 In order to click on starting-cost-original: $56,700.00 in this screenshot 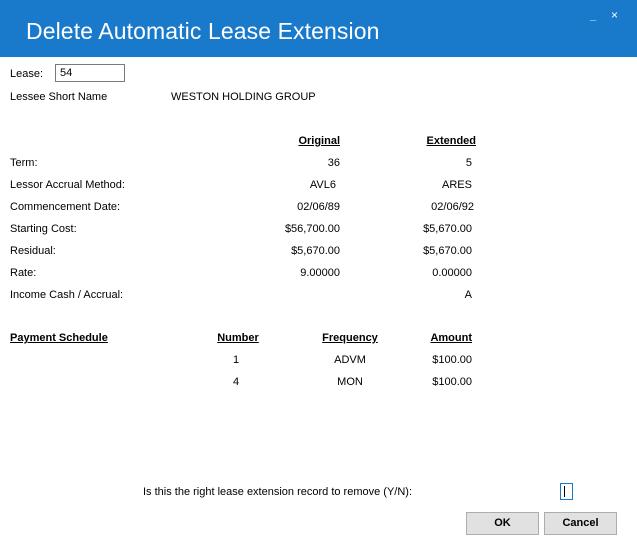, I will do `click(312, 229)`.